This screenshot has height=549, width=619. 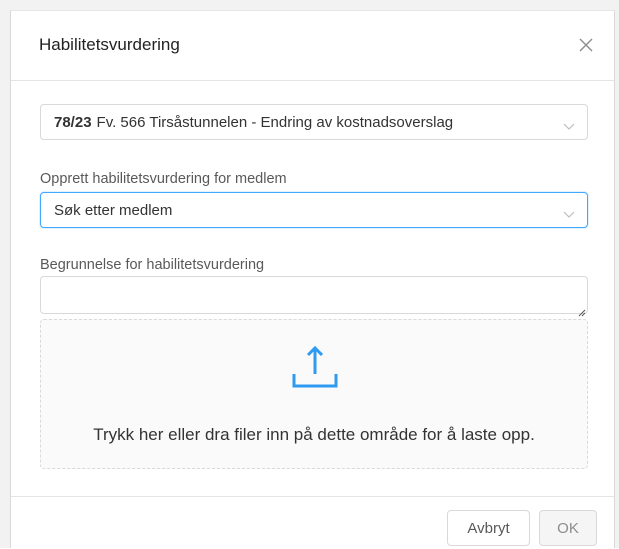 What do you see at coordinates (113, 210) in the screenshot?
I see `member-search-placeholder: Søk etter medlem` at bounding box center [113, 210].